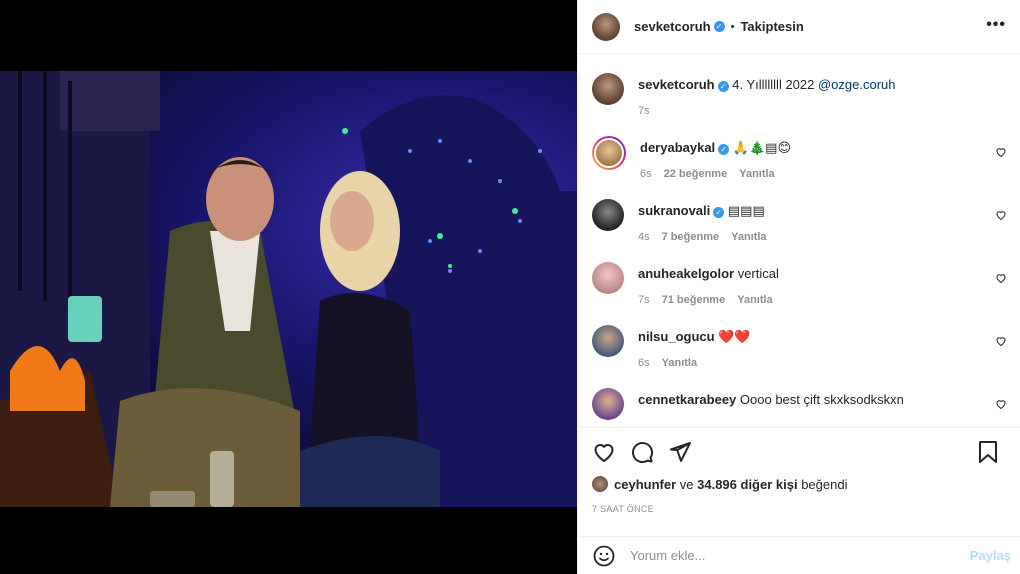  Describe the element at coordinates (824, 484) in the screenshot. I see `likes-suffix: beğendi` at that location.